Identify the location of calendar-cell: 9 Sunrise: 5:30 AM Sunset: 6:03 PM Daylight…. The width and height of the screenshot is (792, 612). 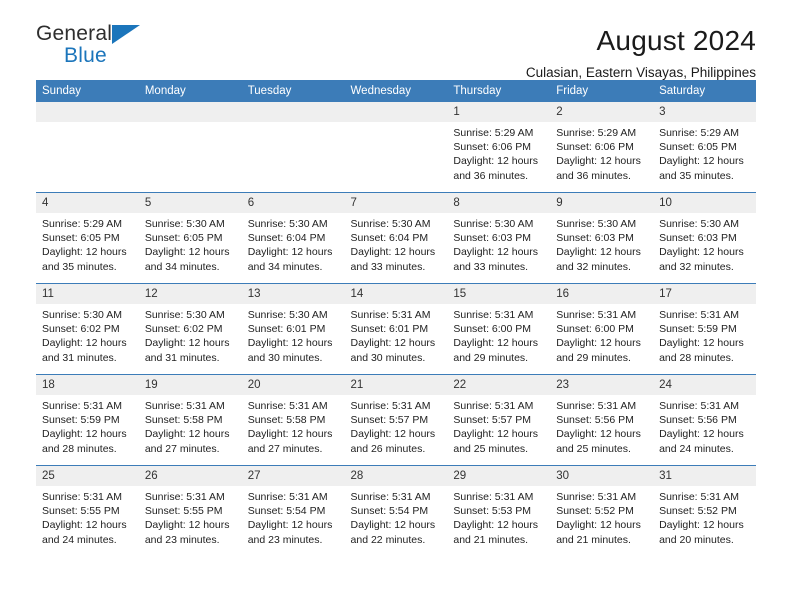
(602, 238).